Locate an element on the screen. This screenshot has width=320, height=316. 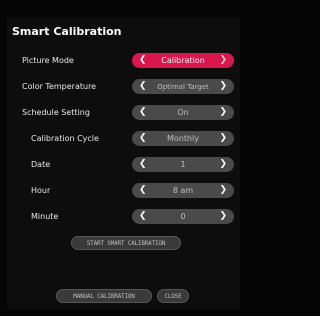
picture-mode-value: Calibration is located at coordinates (183, 60).